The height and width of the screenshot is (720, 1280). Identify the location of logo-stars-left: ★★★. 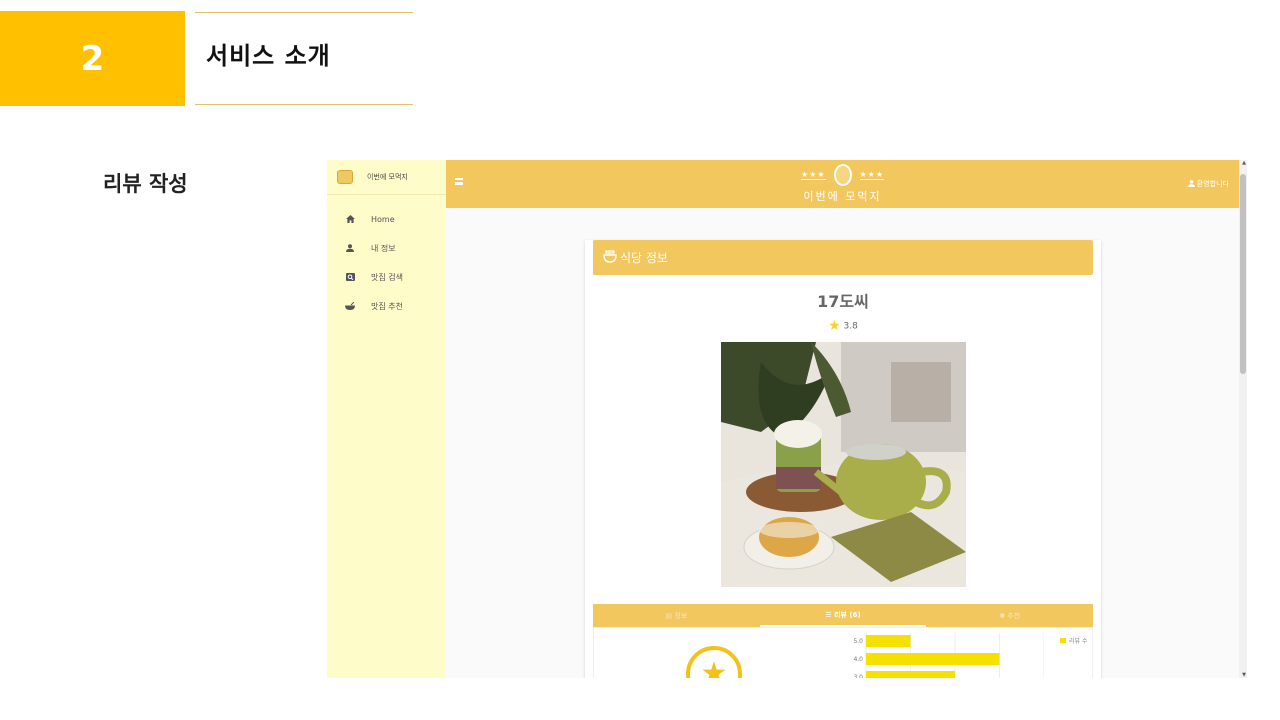
(813, 175).